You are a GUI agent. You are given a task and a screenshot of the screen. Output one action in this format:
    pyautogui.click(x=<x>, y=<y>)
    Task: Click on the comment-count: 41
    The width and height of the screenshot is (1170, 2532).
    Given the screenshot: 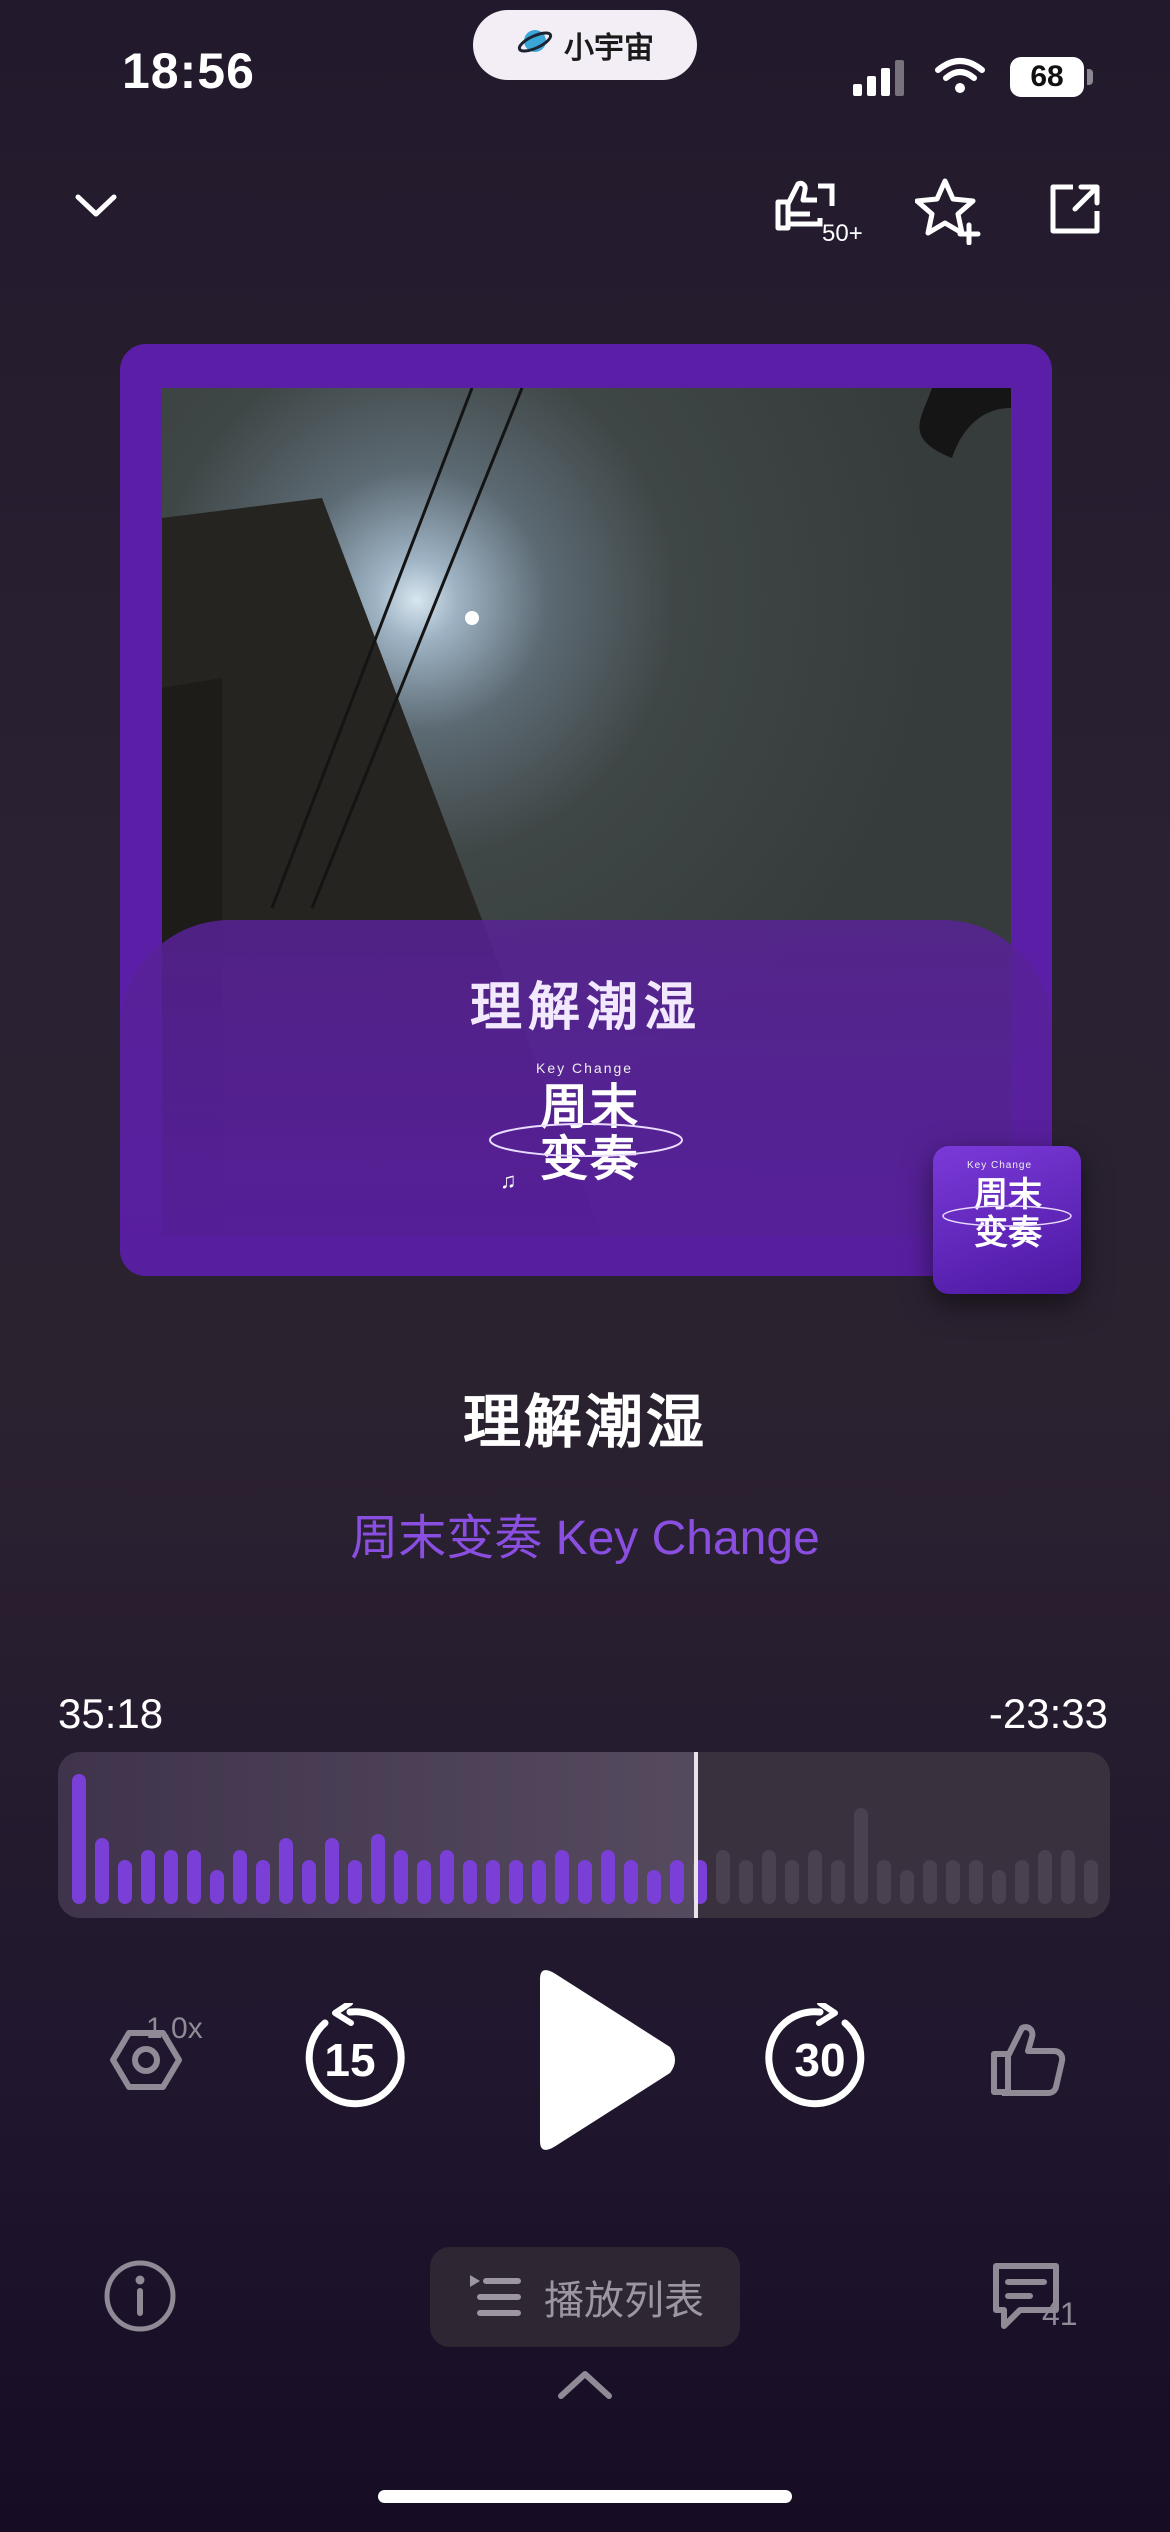 What is the action you would take?
    pyautogui.click(x=1060, y=2314)
    